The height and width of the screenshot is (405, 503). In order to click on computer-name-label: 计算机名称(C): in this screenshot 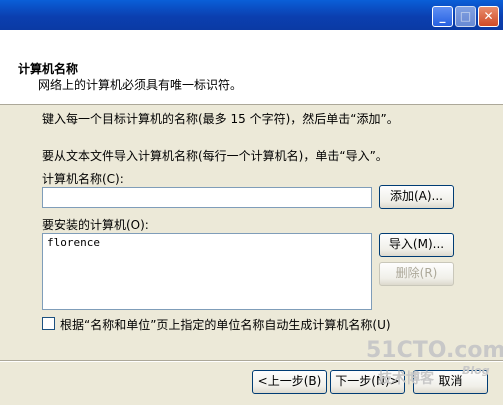, I will do `click(83, 179)`.